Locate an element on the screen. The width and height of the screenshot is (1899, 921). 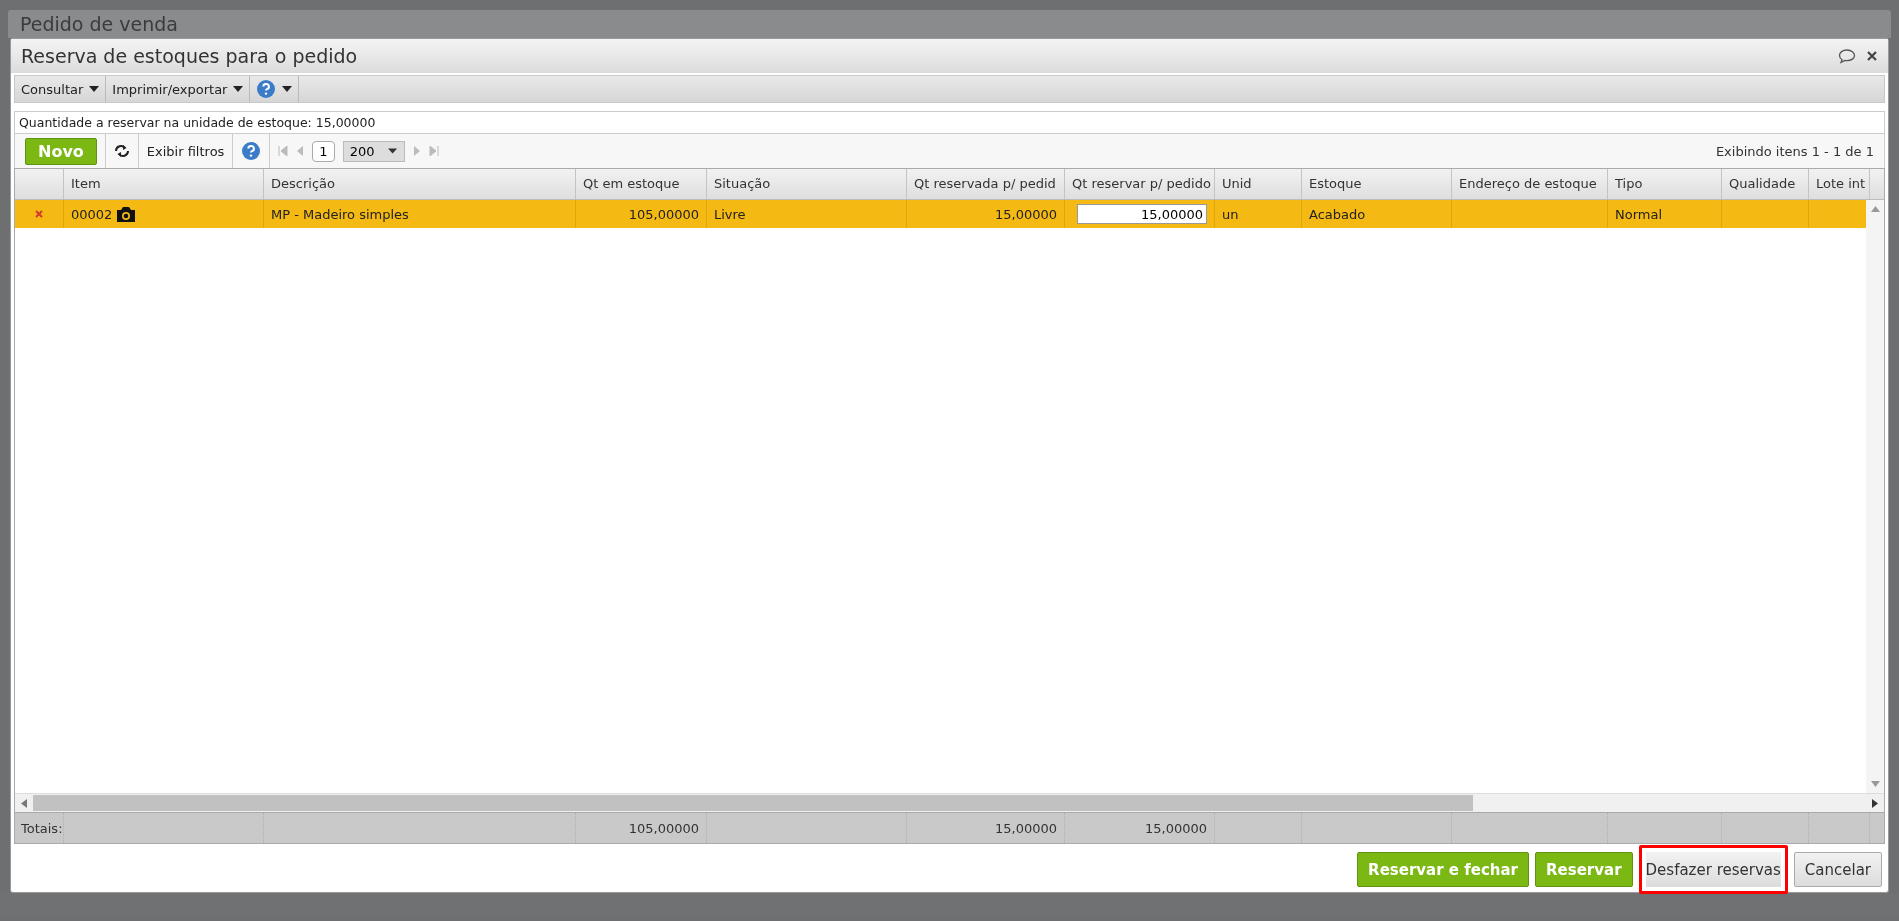
comment-icon is located at coordinates (1847, 56).